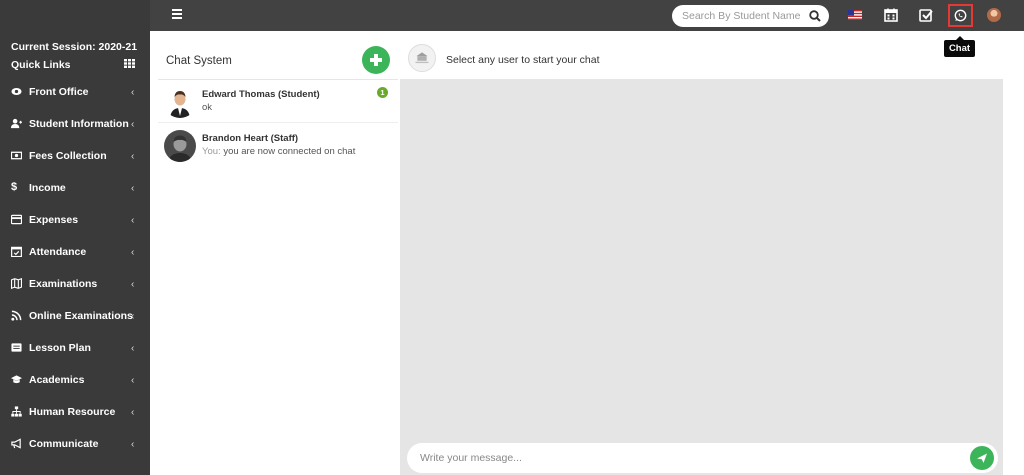  What do you see at coordinates (926, 15) in the screenshot?
I see `task-check-icon` at bounding box center [926, 15].